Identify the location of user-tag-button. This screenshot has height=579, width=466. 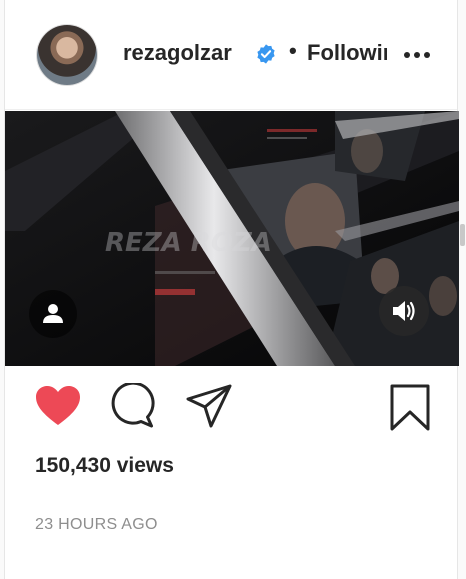
(53, 314).